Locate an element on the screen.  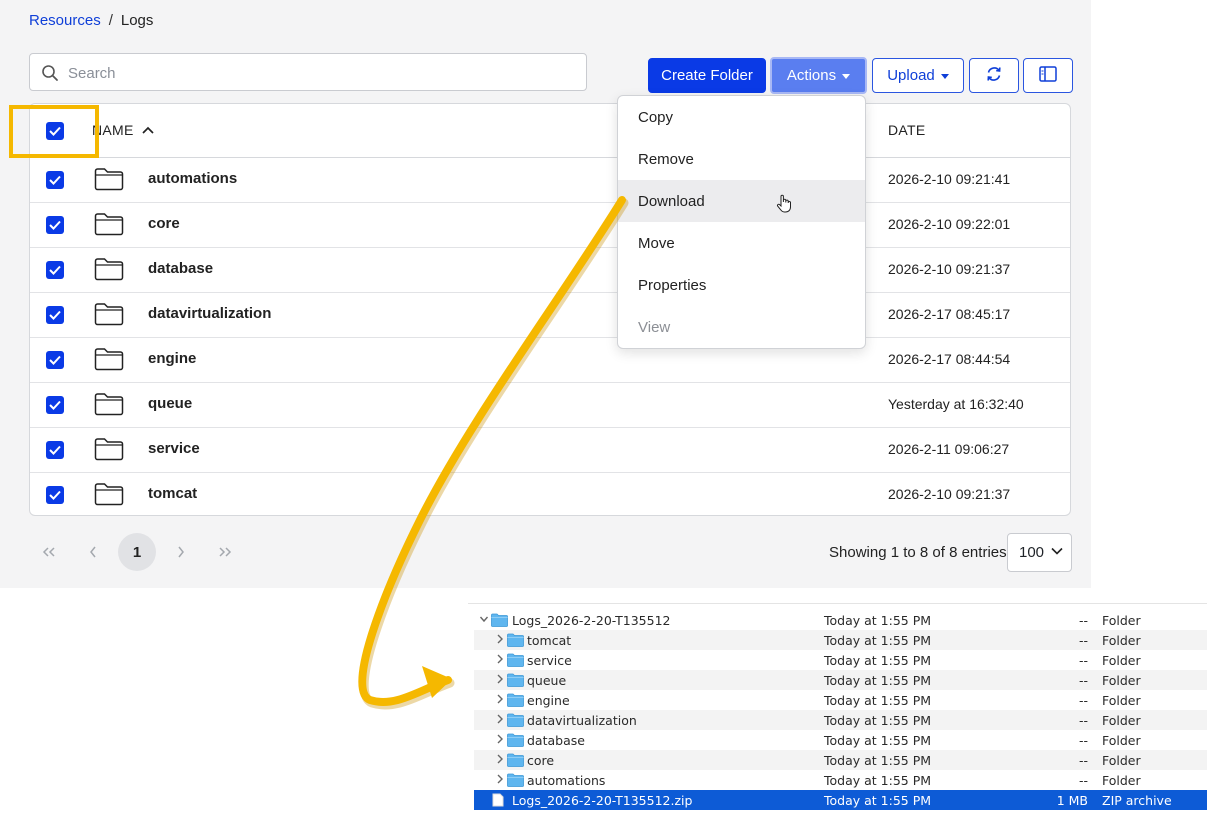
table-row: engine 2026-2-17 08:44:54 is located at coordinates (550, 360).